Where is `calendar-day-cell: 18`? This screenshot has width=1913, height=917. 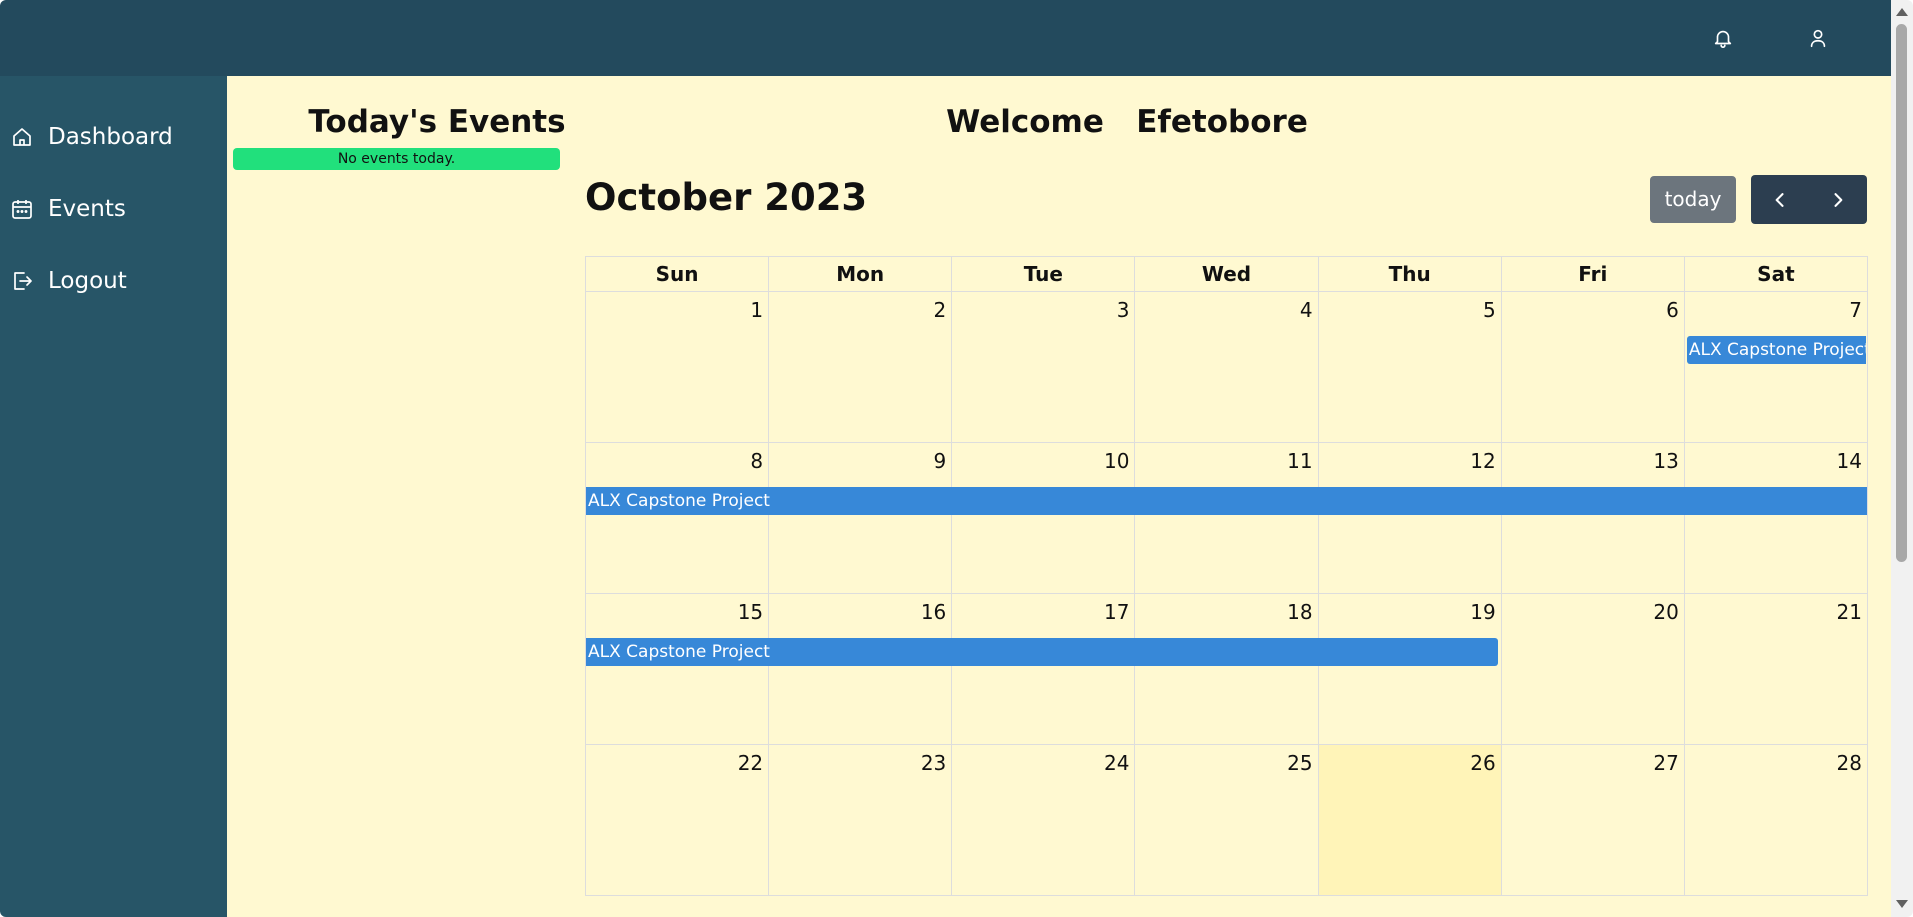
calendar-day-cell: 18 is located at coordinates (1227, 669).